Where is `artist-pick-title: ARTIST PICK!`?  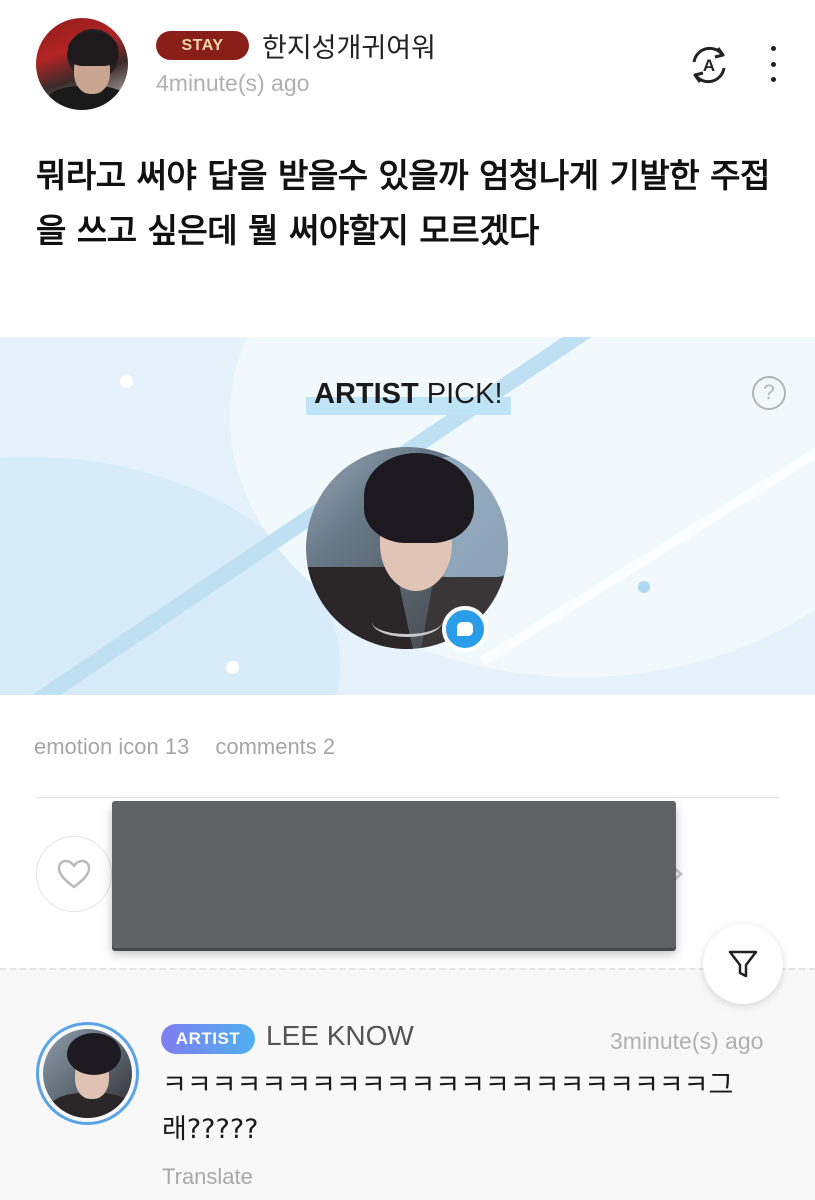 artist-pick-title: ARTIST PICK! is located at coordinates (408, 395).